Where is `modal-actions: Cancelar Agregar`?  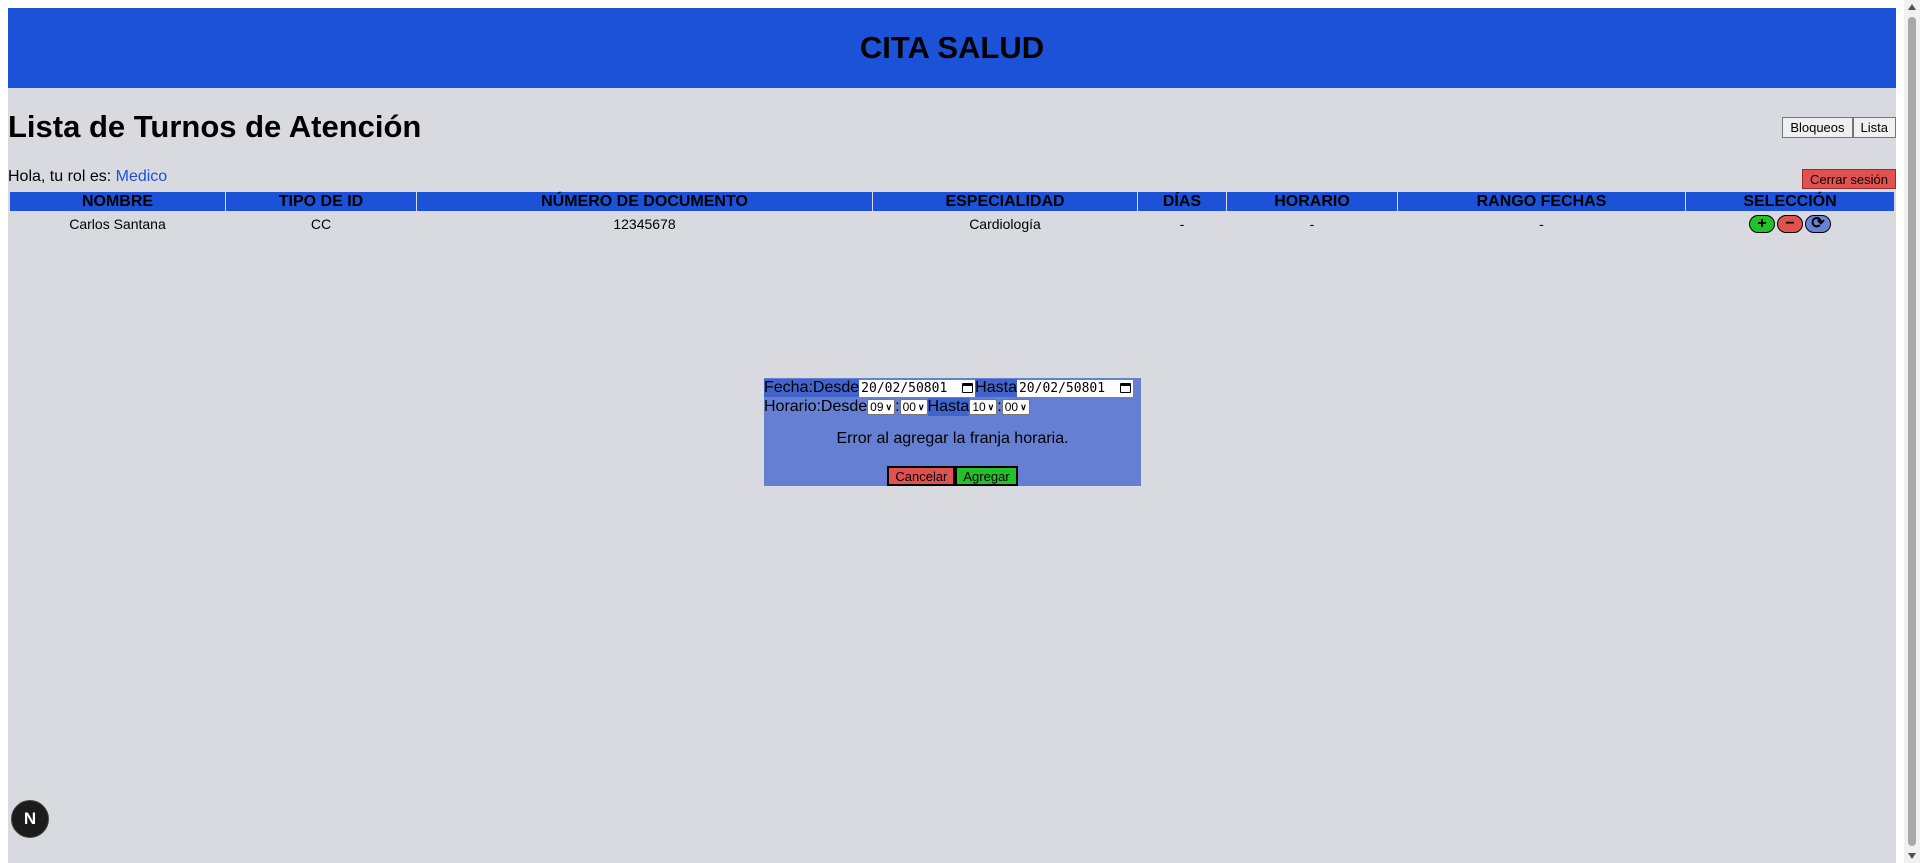
modal-actions: Cancelar Agregar is located at coordinates (952, 476).